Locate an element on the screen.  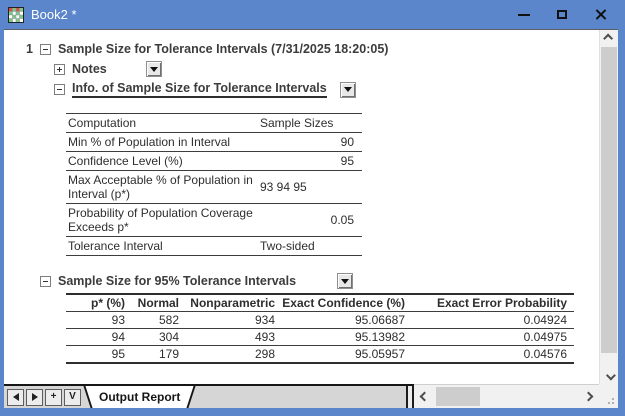
horizontal-scrollbar-thumb is located at coordinates (458, 396).